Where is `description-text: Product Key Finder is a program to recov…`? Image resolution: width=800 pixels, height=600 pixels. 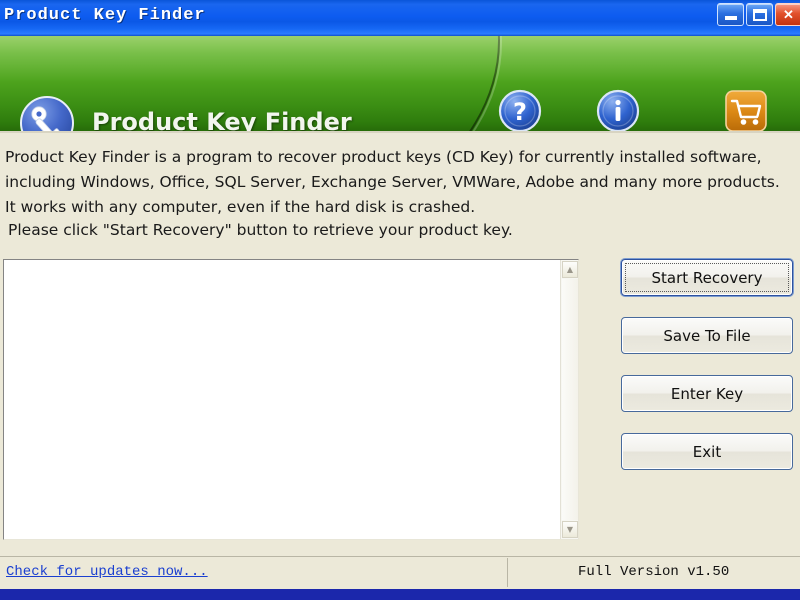 description-text: Product Key Finder is a program to recov… is located at coordinates (392, 182).